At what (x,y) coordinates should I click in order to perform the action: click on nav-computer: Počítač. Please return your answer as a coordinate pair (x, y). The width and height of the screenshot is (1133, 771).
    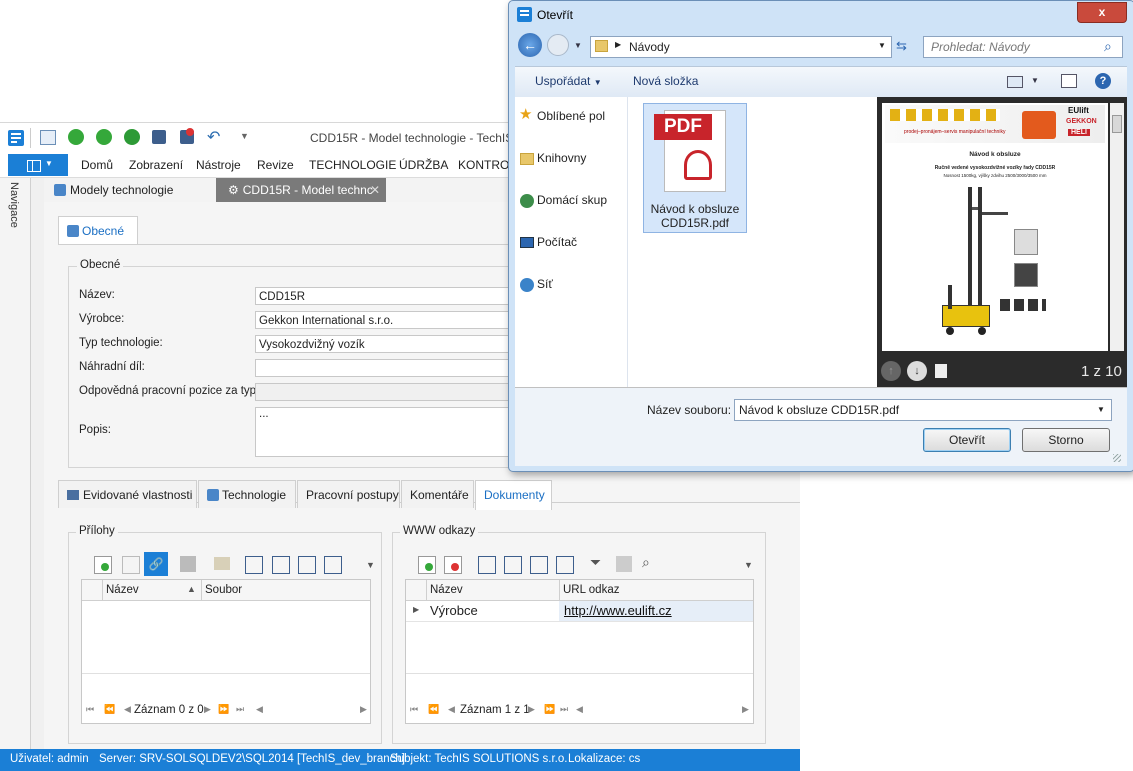
    Looking at the image, I should click on (557, 242).